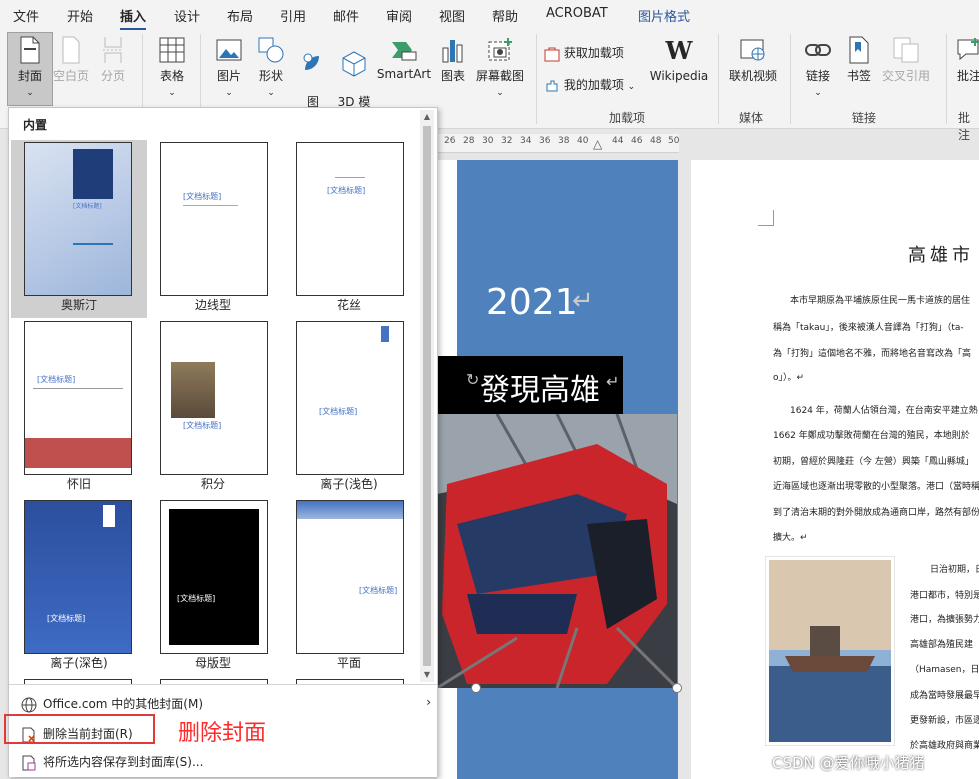 The image size is (979, 779). Describe the element at coordinates (452, 15) in the screenshot. I see `tab-view: 视图` at that location.